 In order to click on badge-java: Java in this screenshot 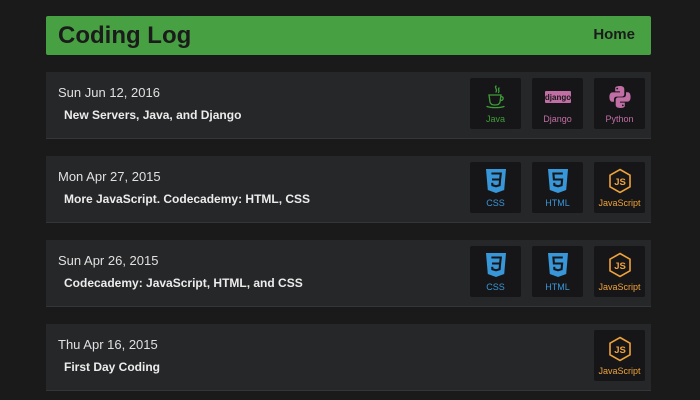, I will do `click(495, 103)`.